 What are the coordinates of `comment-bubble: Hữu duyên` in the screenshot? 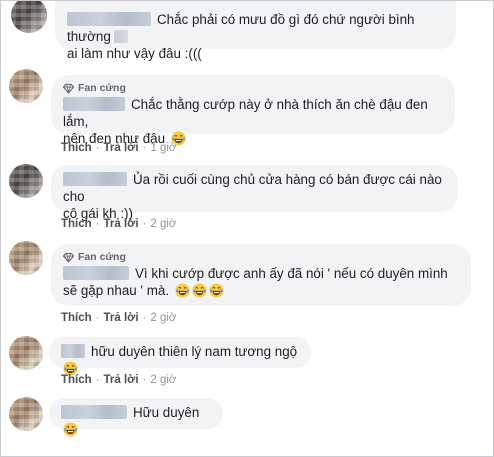 It's located at (136, 417).